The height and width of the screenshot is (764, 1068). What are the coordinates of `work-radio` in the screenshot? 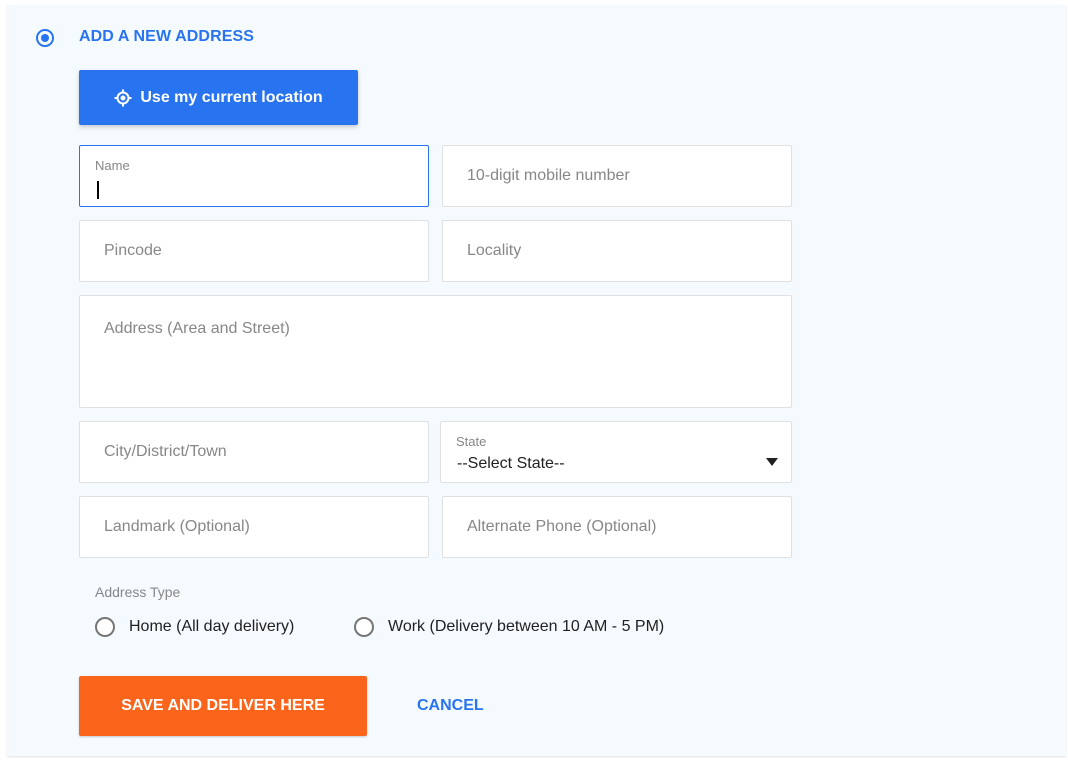 It's located at (364, 627).